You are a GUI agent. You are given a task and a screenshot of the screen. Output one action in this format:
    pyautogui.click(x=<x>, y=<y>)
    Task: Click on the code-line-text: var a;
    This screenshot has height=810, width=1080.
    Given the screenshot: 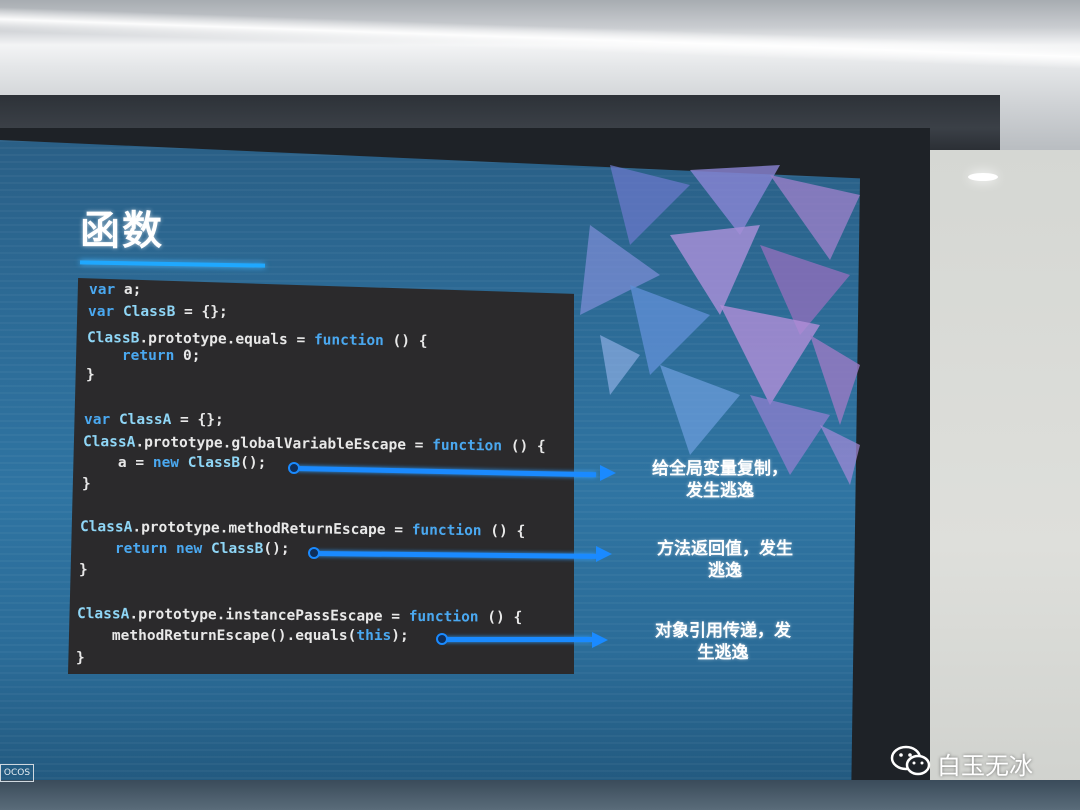 What is the action you would take?
    pyautogui.click(x=115, y=290)
    